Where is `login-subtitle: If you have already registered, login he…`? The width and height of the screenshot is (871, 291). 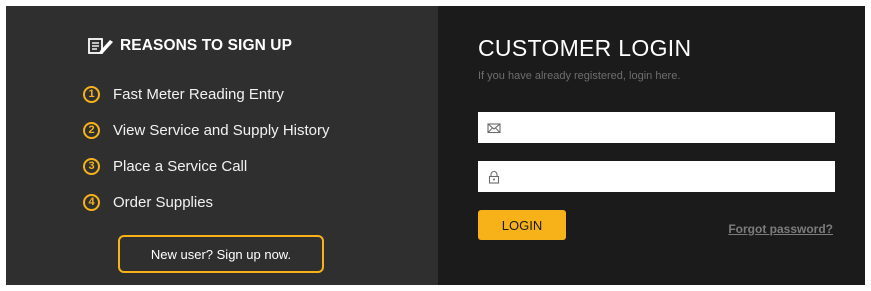 login-subtitle: If you have already registered, login he… is located at coordinates (579, 76).